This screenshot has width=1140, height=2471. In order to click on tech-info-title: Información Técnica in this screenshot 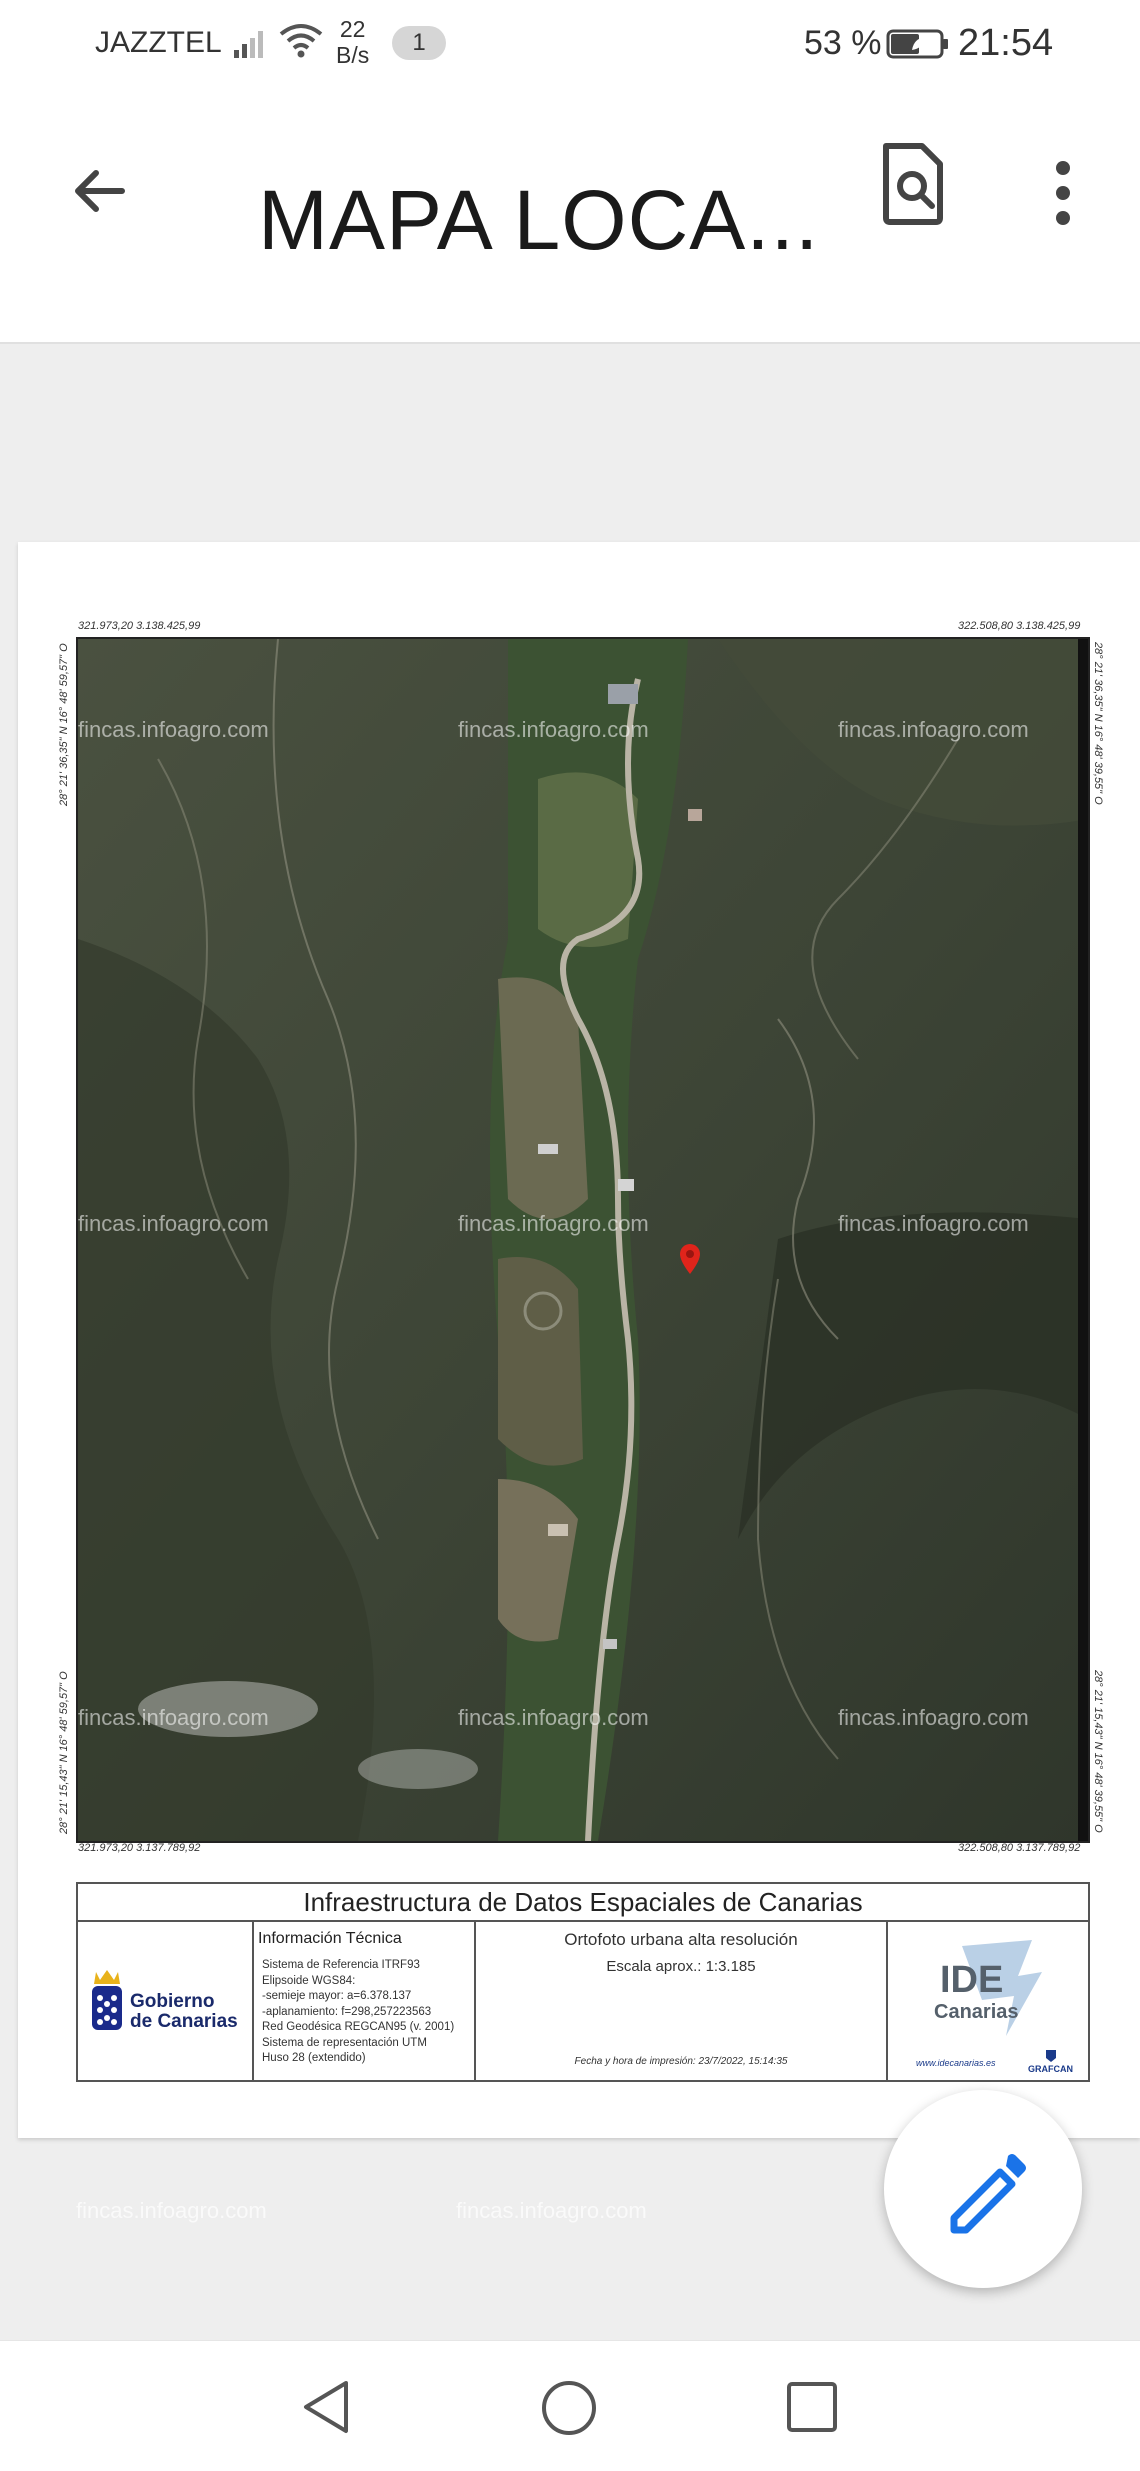, I will do `click(330, 1938)`.